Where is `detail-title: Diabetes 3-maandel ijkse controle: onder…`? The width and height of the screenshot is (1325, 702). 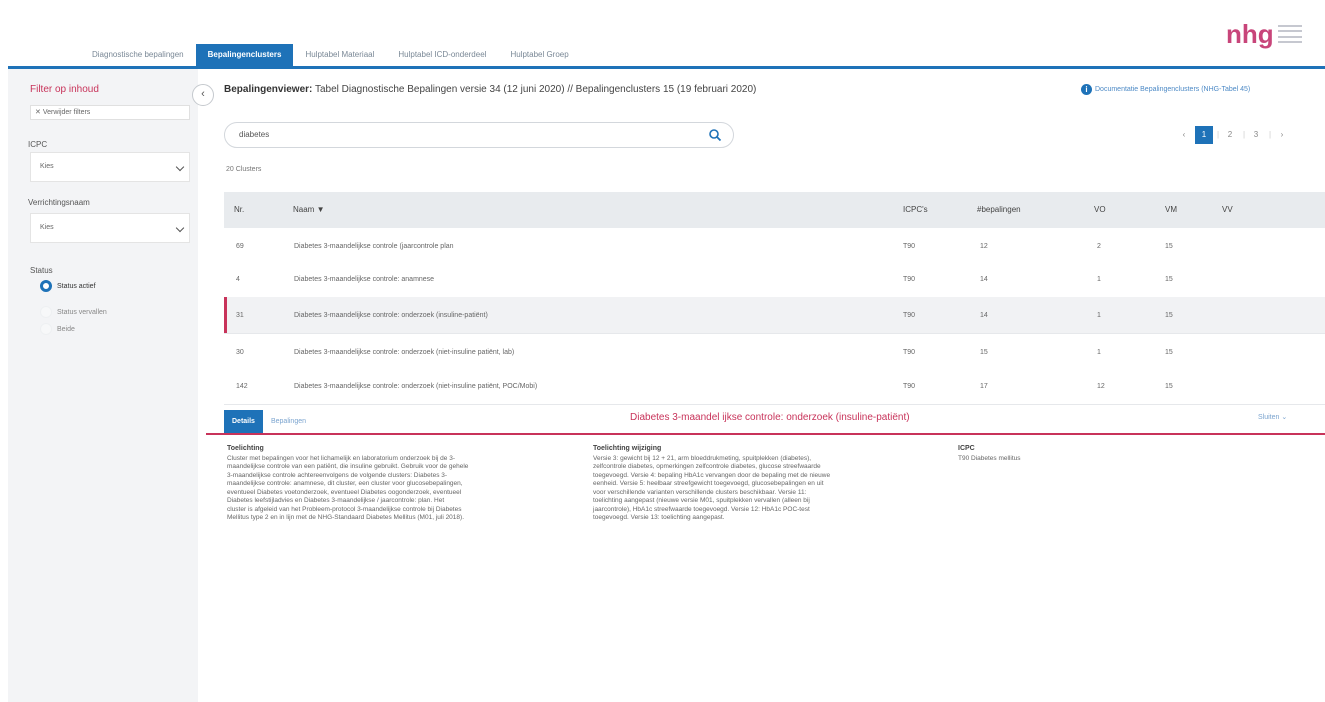
detail-title: Diabetes 3-maandel ijkse controle: onder… is located at coordinates (770, 417).